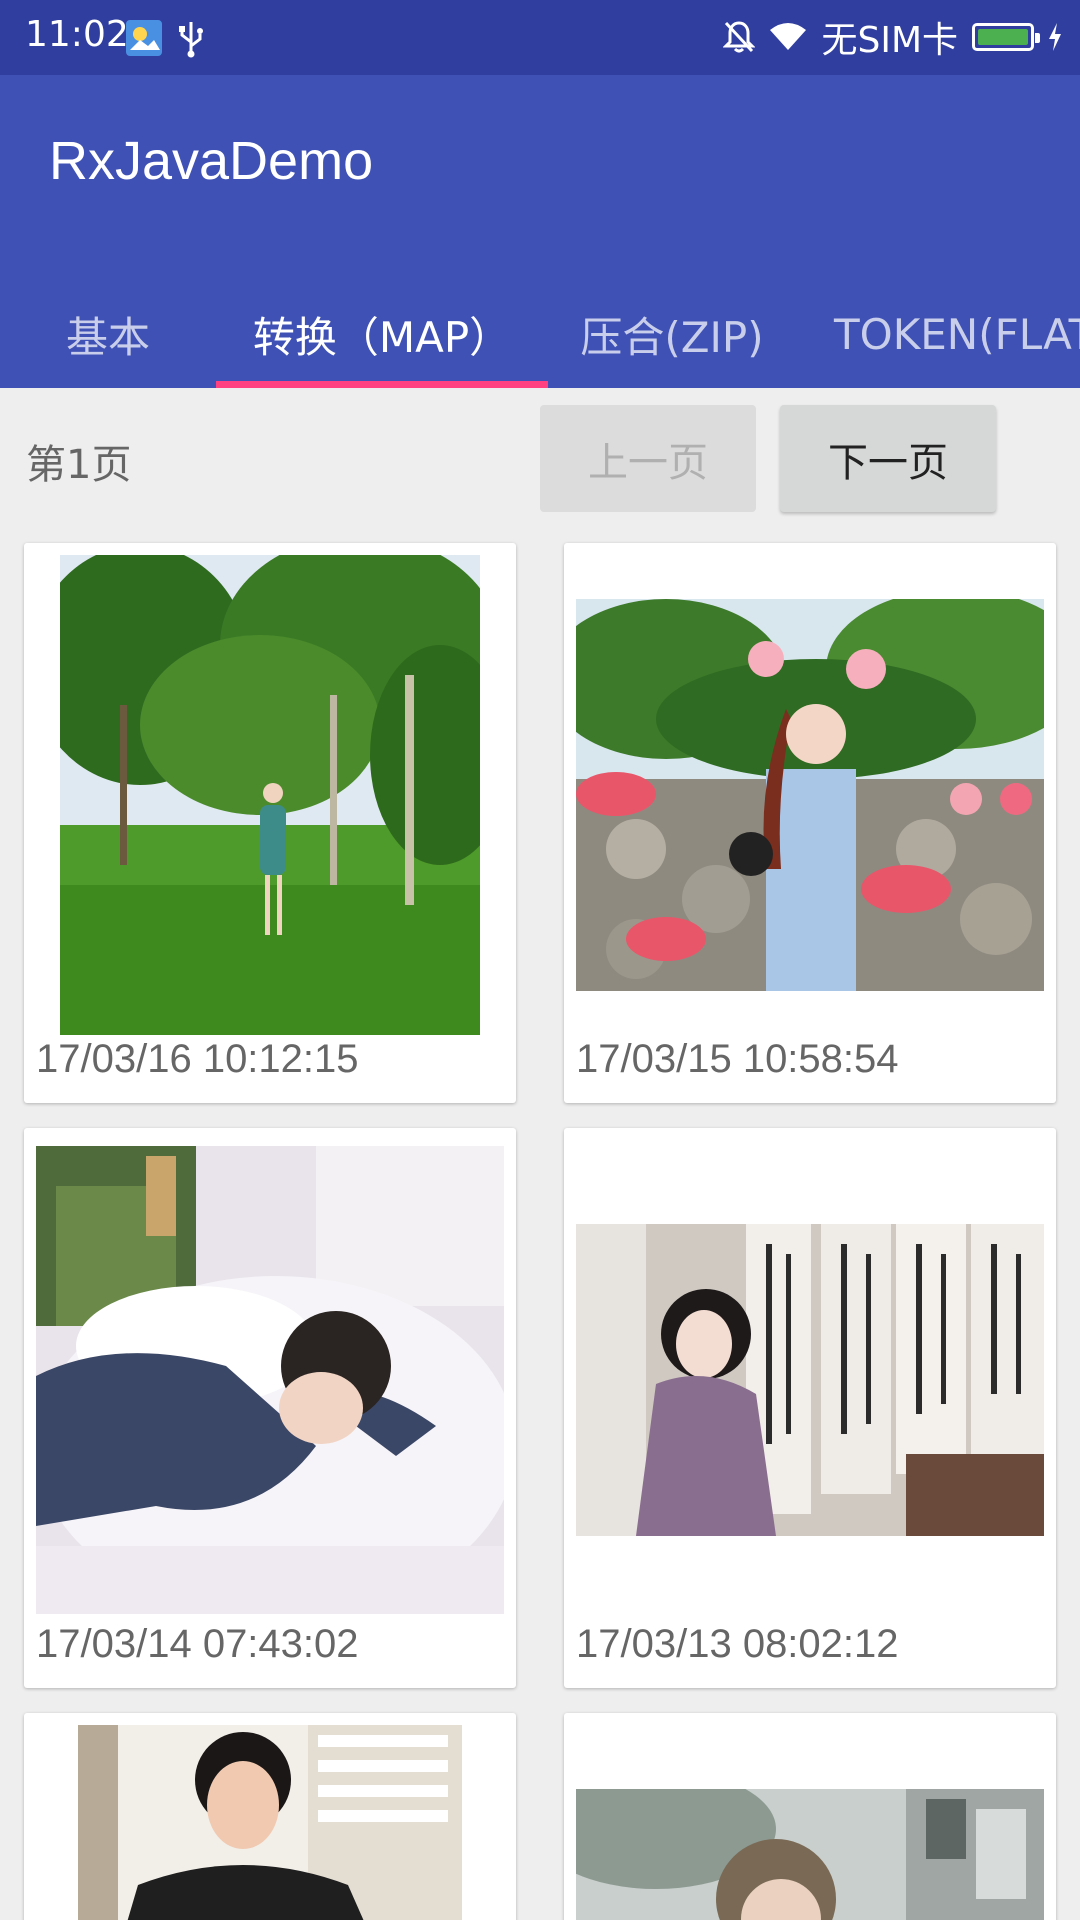 This screenshot has width=1080, height=1920. Describe the element at coordinates (648, 458) in the screenshot. I see `prev-page-button: 上一页` at that location.